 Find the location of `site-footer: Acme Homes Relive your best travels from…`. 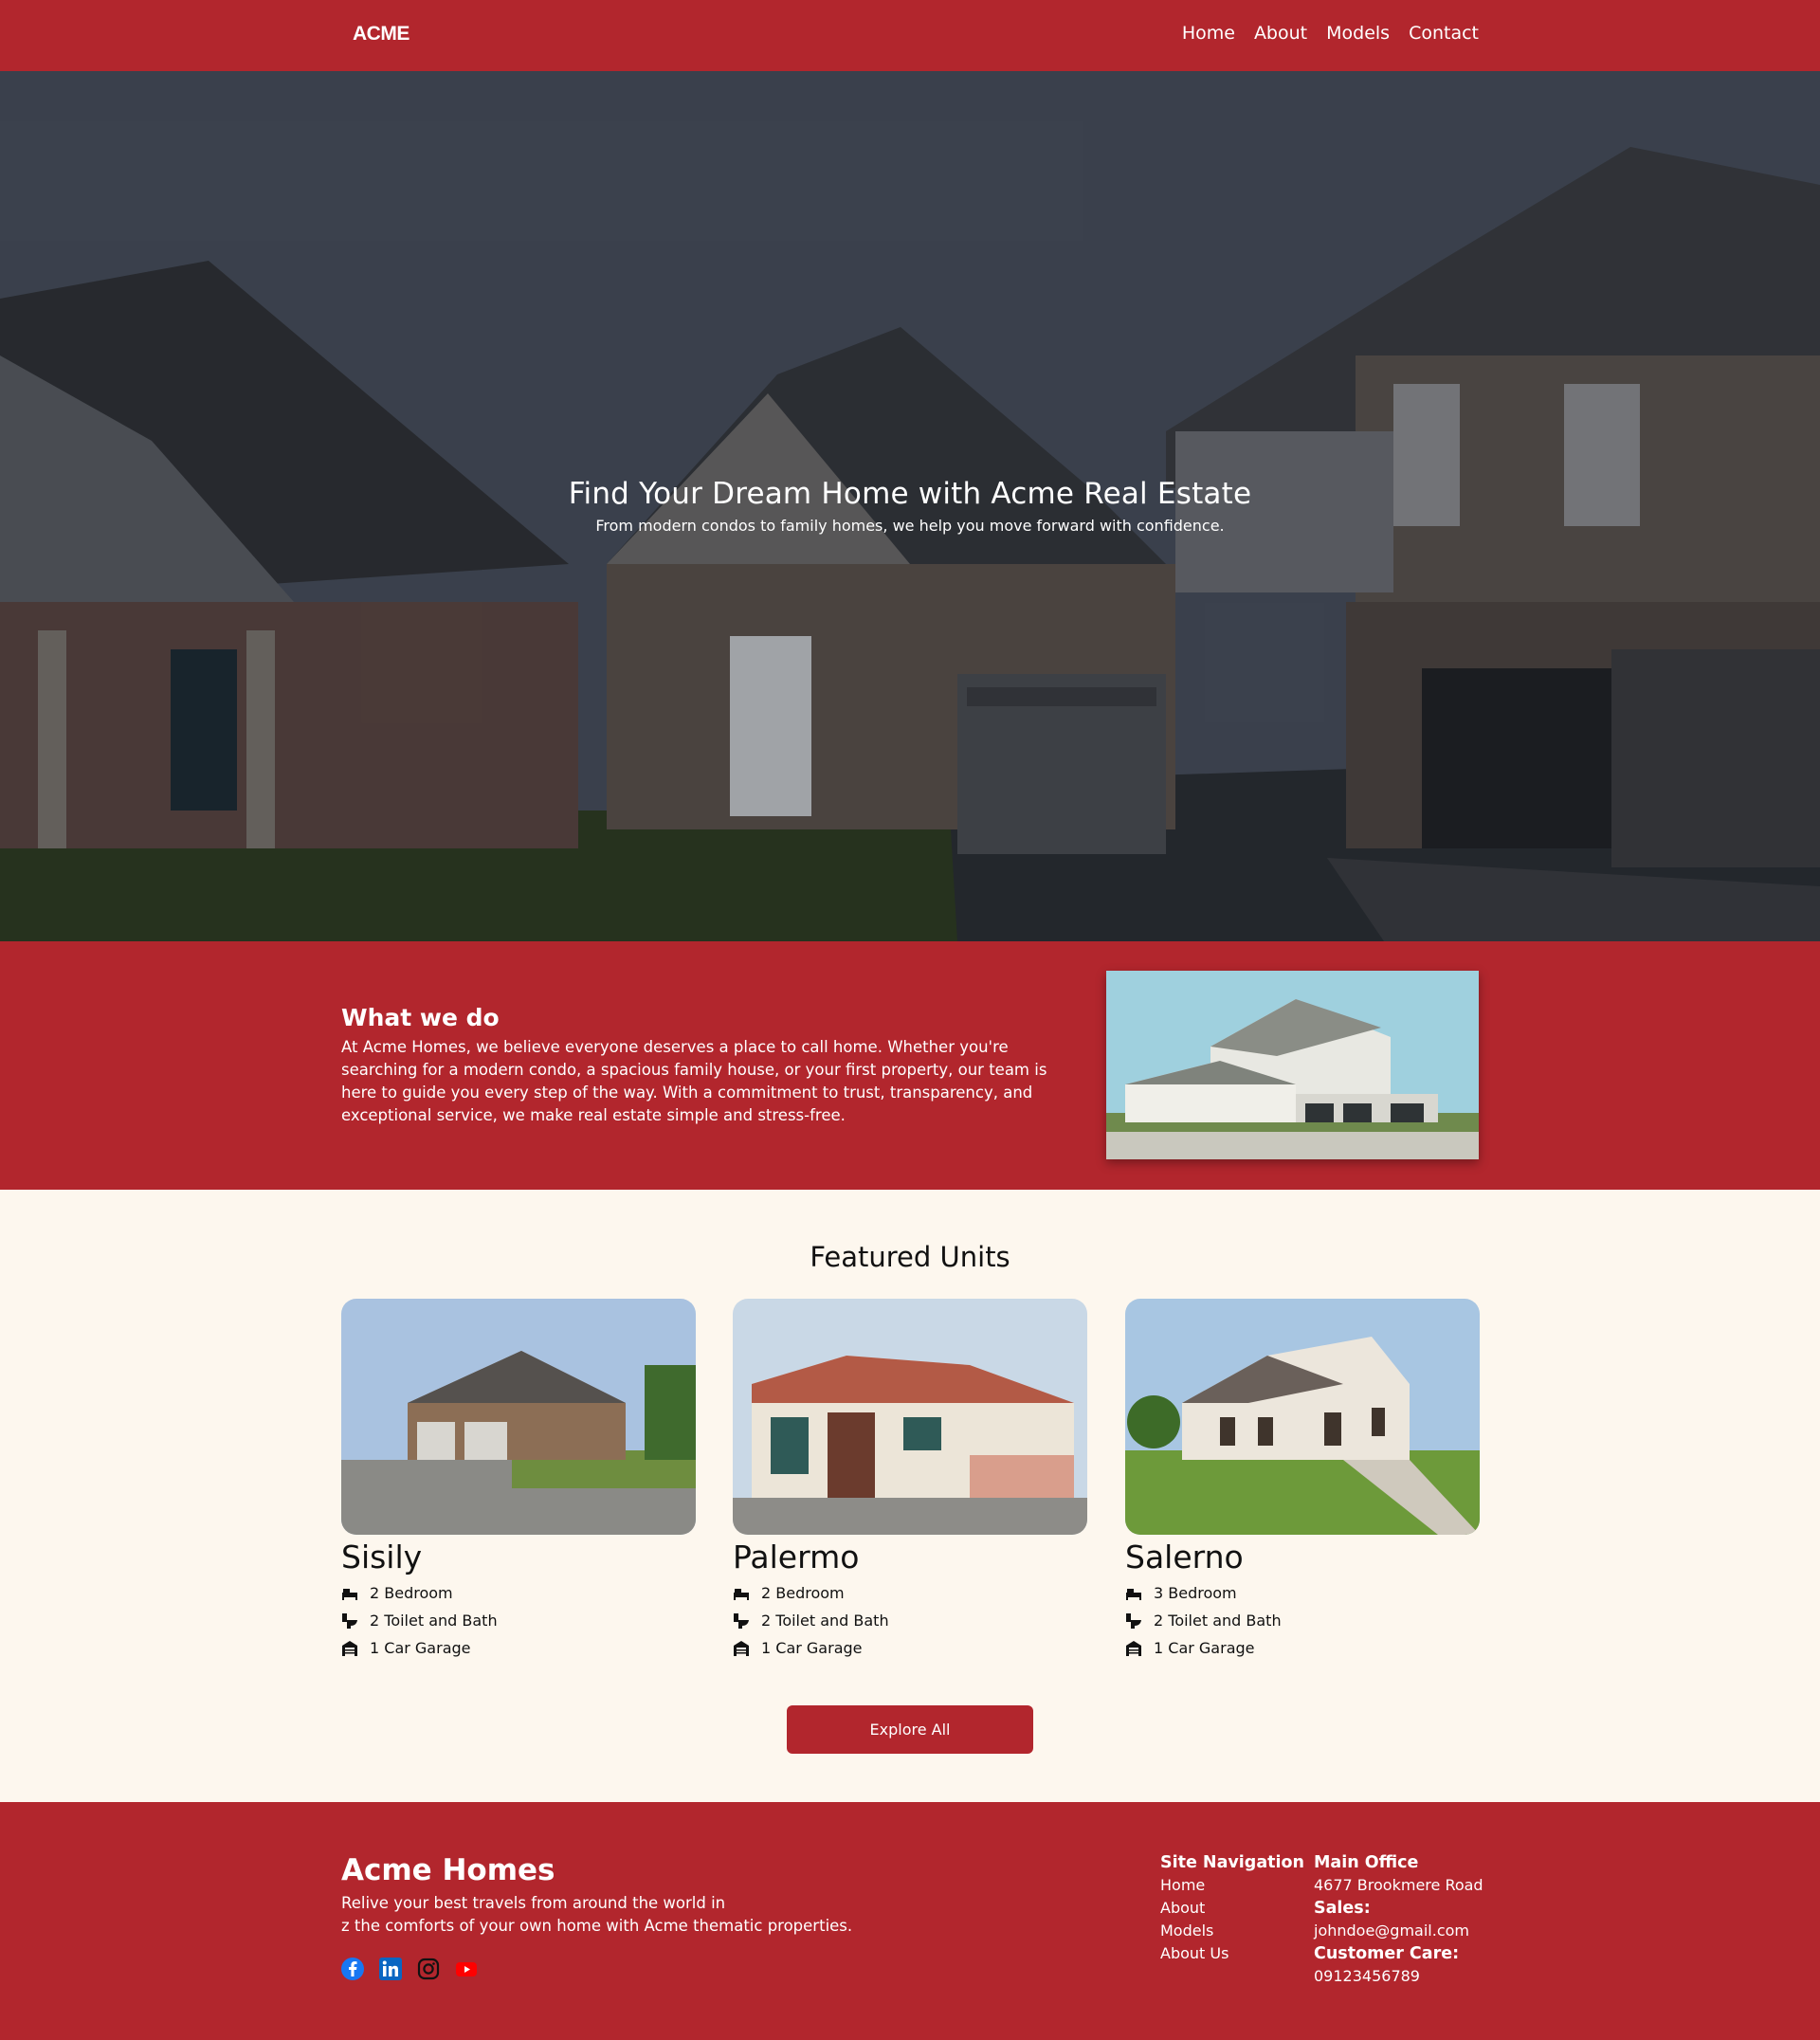

site-footer: Acme Homes Relive your best travels from… is located at coordinates (910, 1921).